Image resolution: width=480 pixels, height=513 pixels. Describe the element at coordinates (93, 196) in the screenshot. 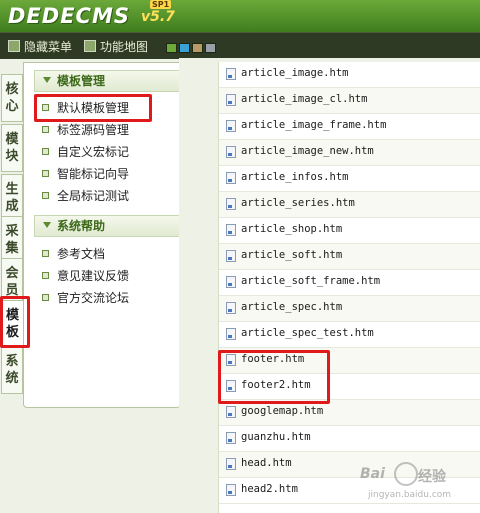

I see `menu-label: 全局标记测试` at that location.